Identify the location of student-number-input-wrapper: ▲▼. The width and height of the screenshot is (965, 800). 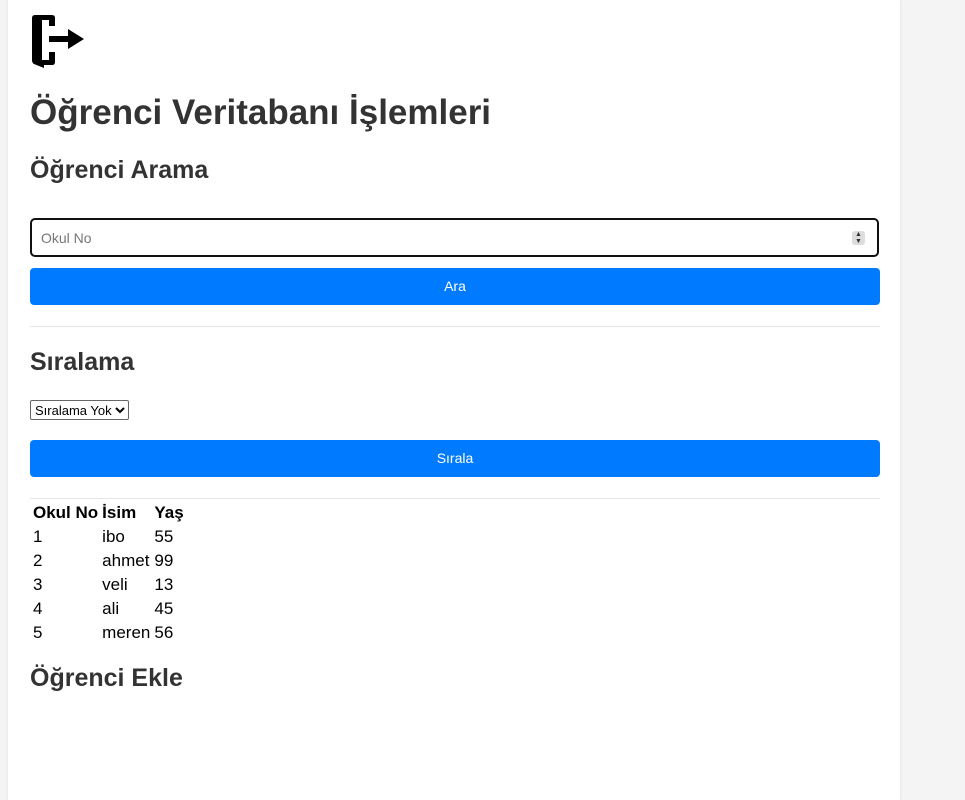
(454, 237).